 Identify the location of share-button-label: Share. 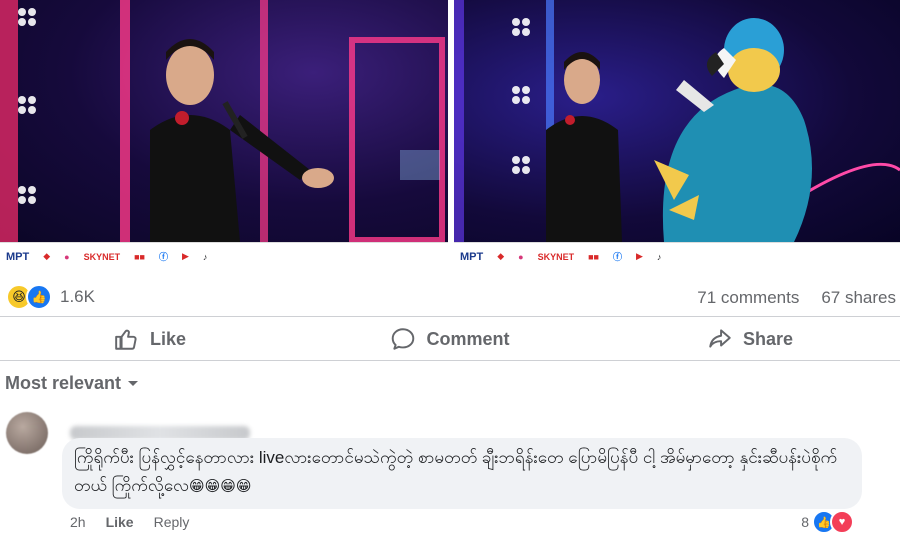
(768, 338).